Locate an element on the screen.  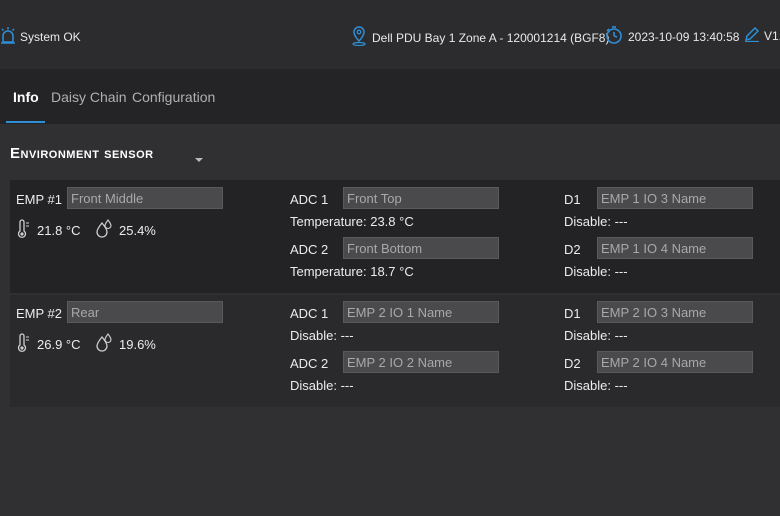
section-title: Environment sensor is located at coordinates (82, 153).